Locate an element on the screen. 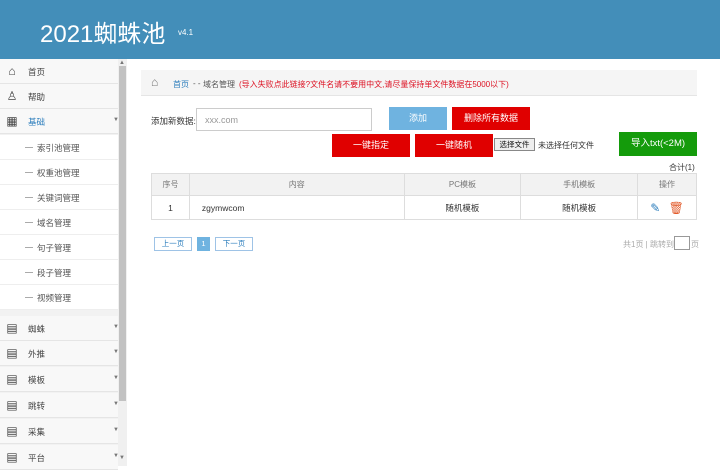 This screenshot has width=720, height=470. sidebar-subitem-label: 权重池管理 is located at coordinates (58, 173).